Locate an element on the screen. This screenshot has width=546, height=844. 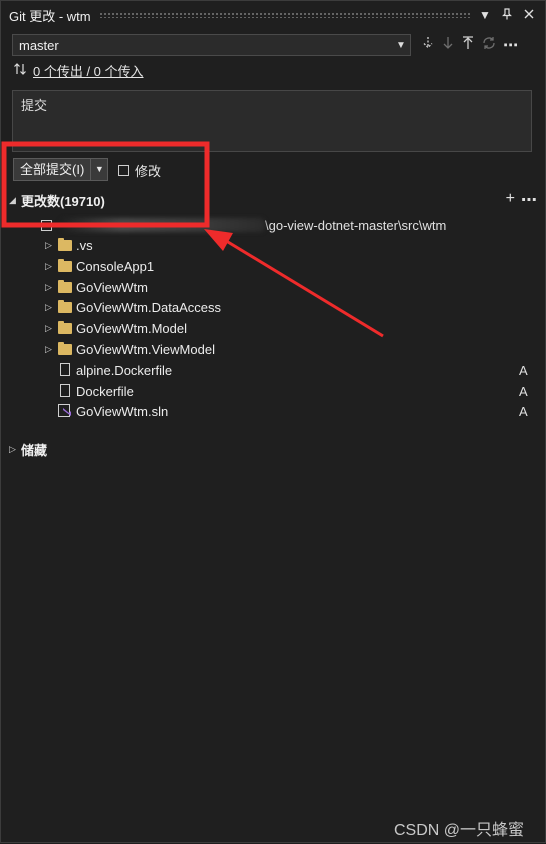
amend-checkbox: 修改 is located at coordinates (139, 170).